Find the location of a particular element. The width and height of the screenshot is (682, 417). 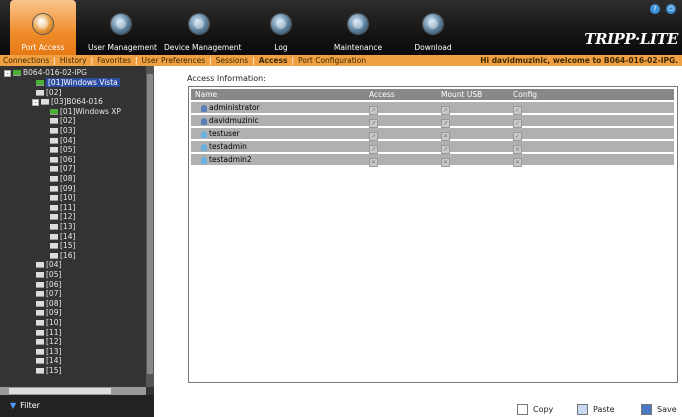

tree-horizontal-scrollbar is located at coordinates (73, 391).